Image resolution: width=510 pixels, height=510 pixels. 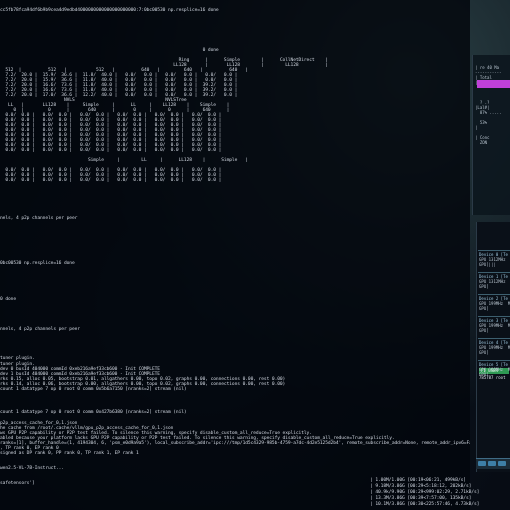 I want to click on monitor-tab-strip, so click(x=493, y=463).